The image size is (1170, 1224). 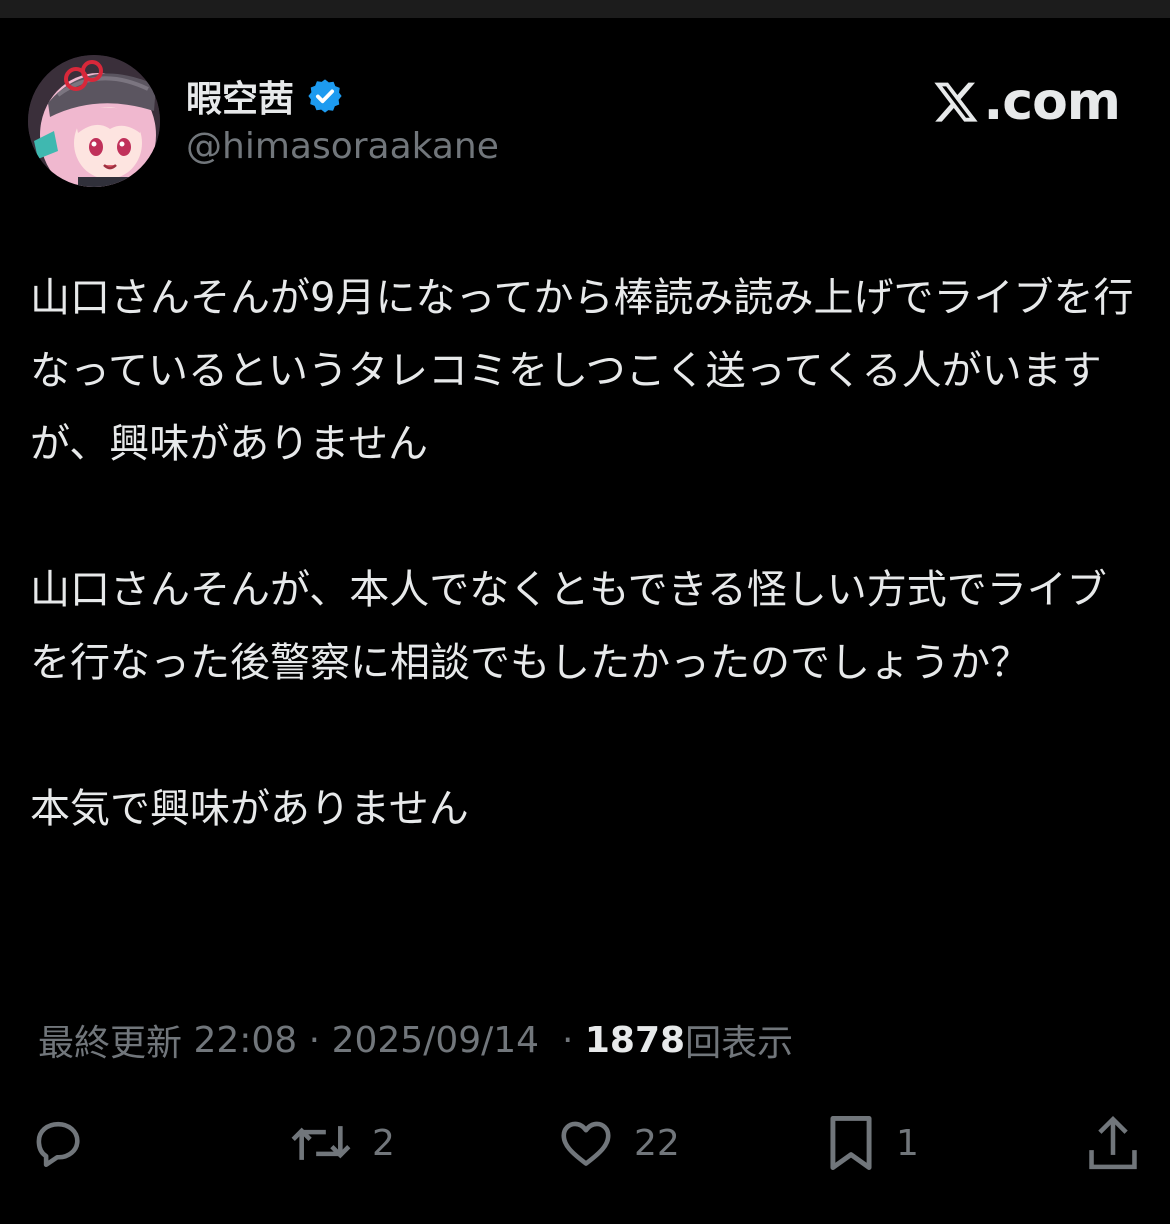 I want to click on bookmark-icon, so click(x=851, y=1143).